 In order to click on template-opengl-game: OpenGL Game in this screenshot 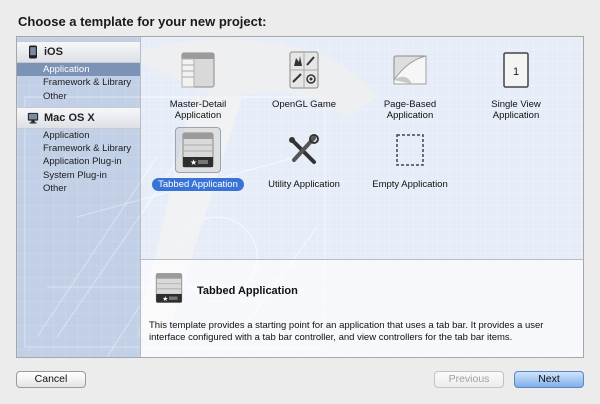, I will do `click(304, 79)`.